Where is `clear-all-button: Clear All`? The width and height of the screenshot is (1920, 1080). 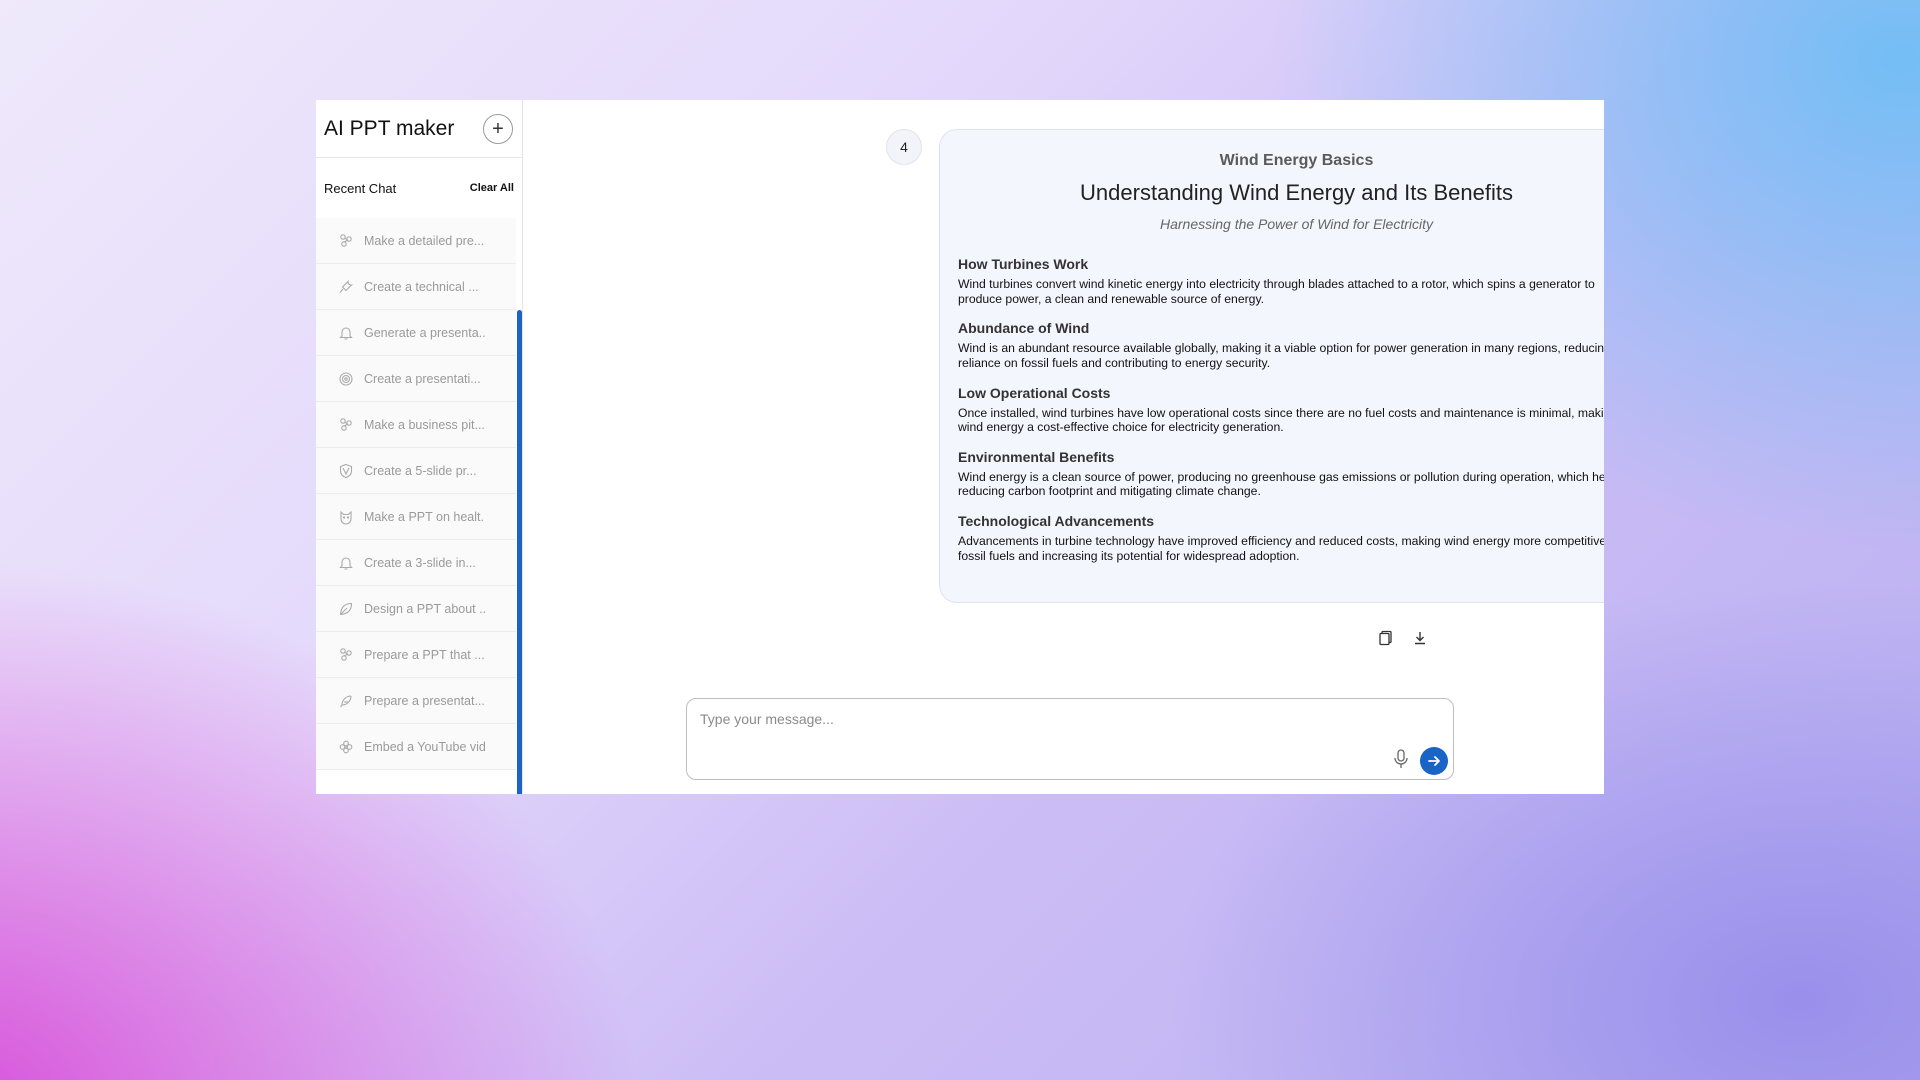 clear-all-button: Clear All is located at coordinates (492, 188).